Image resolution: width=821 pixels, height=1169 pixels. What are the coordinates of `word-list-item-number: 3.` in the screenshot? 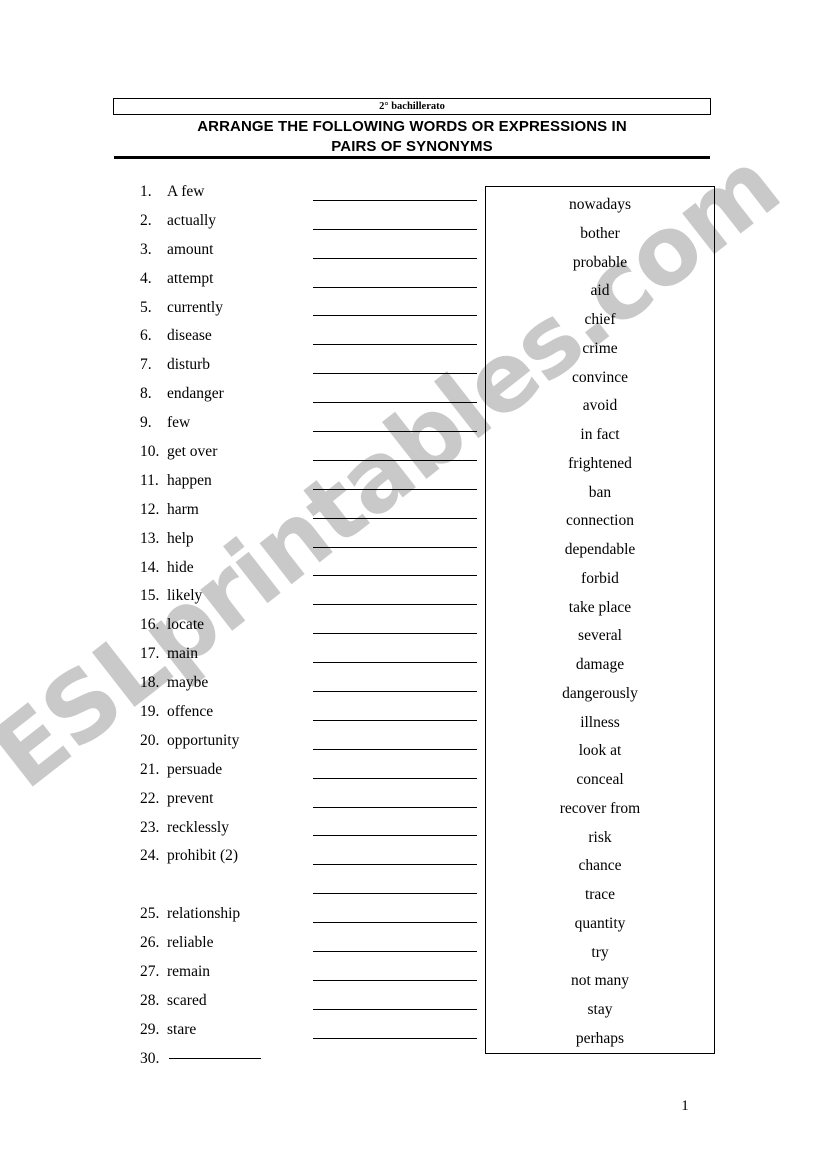 It's located at (146, 249).